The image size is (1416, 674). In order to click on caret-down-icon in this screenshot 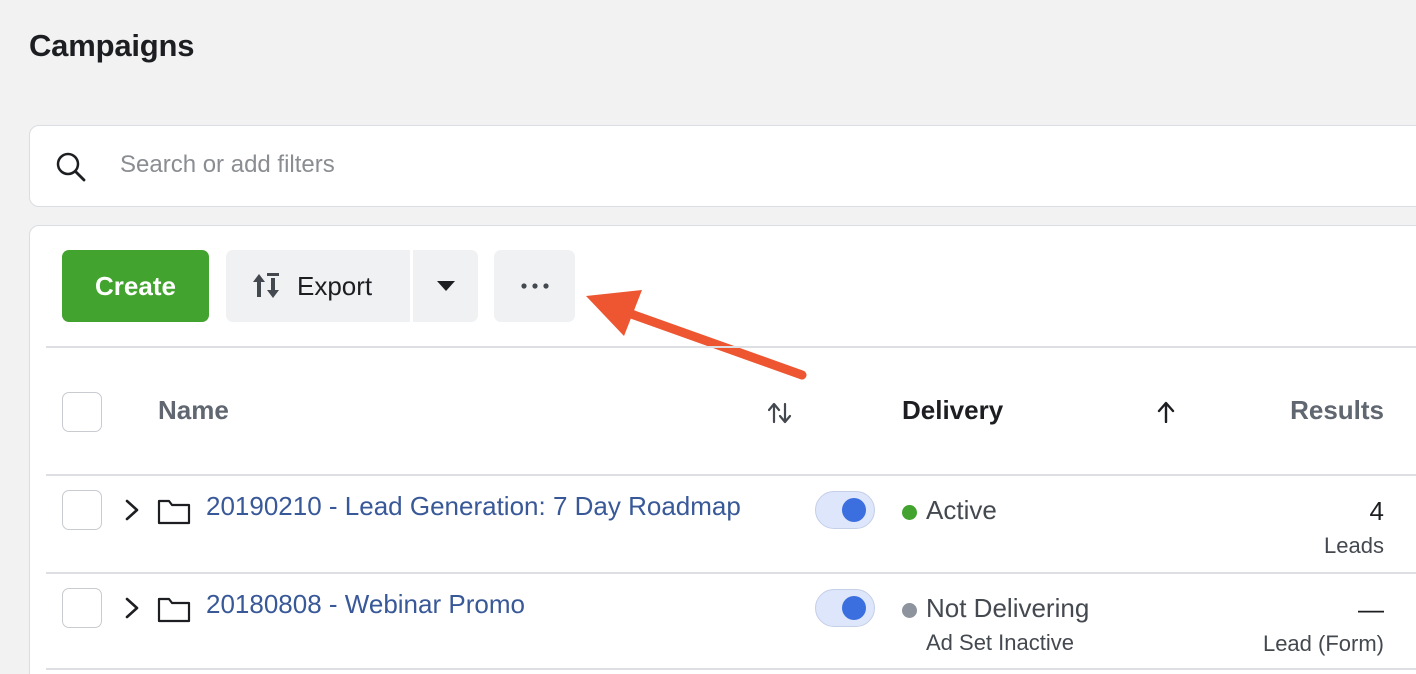, I will do `click(445, 286)`.